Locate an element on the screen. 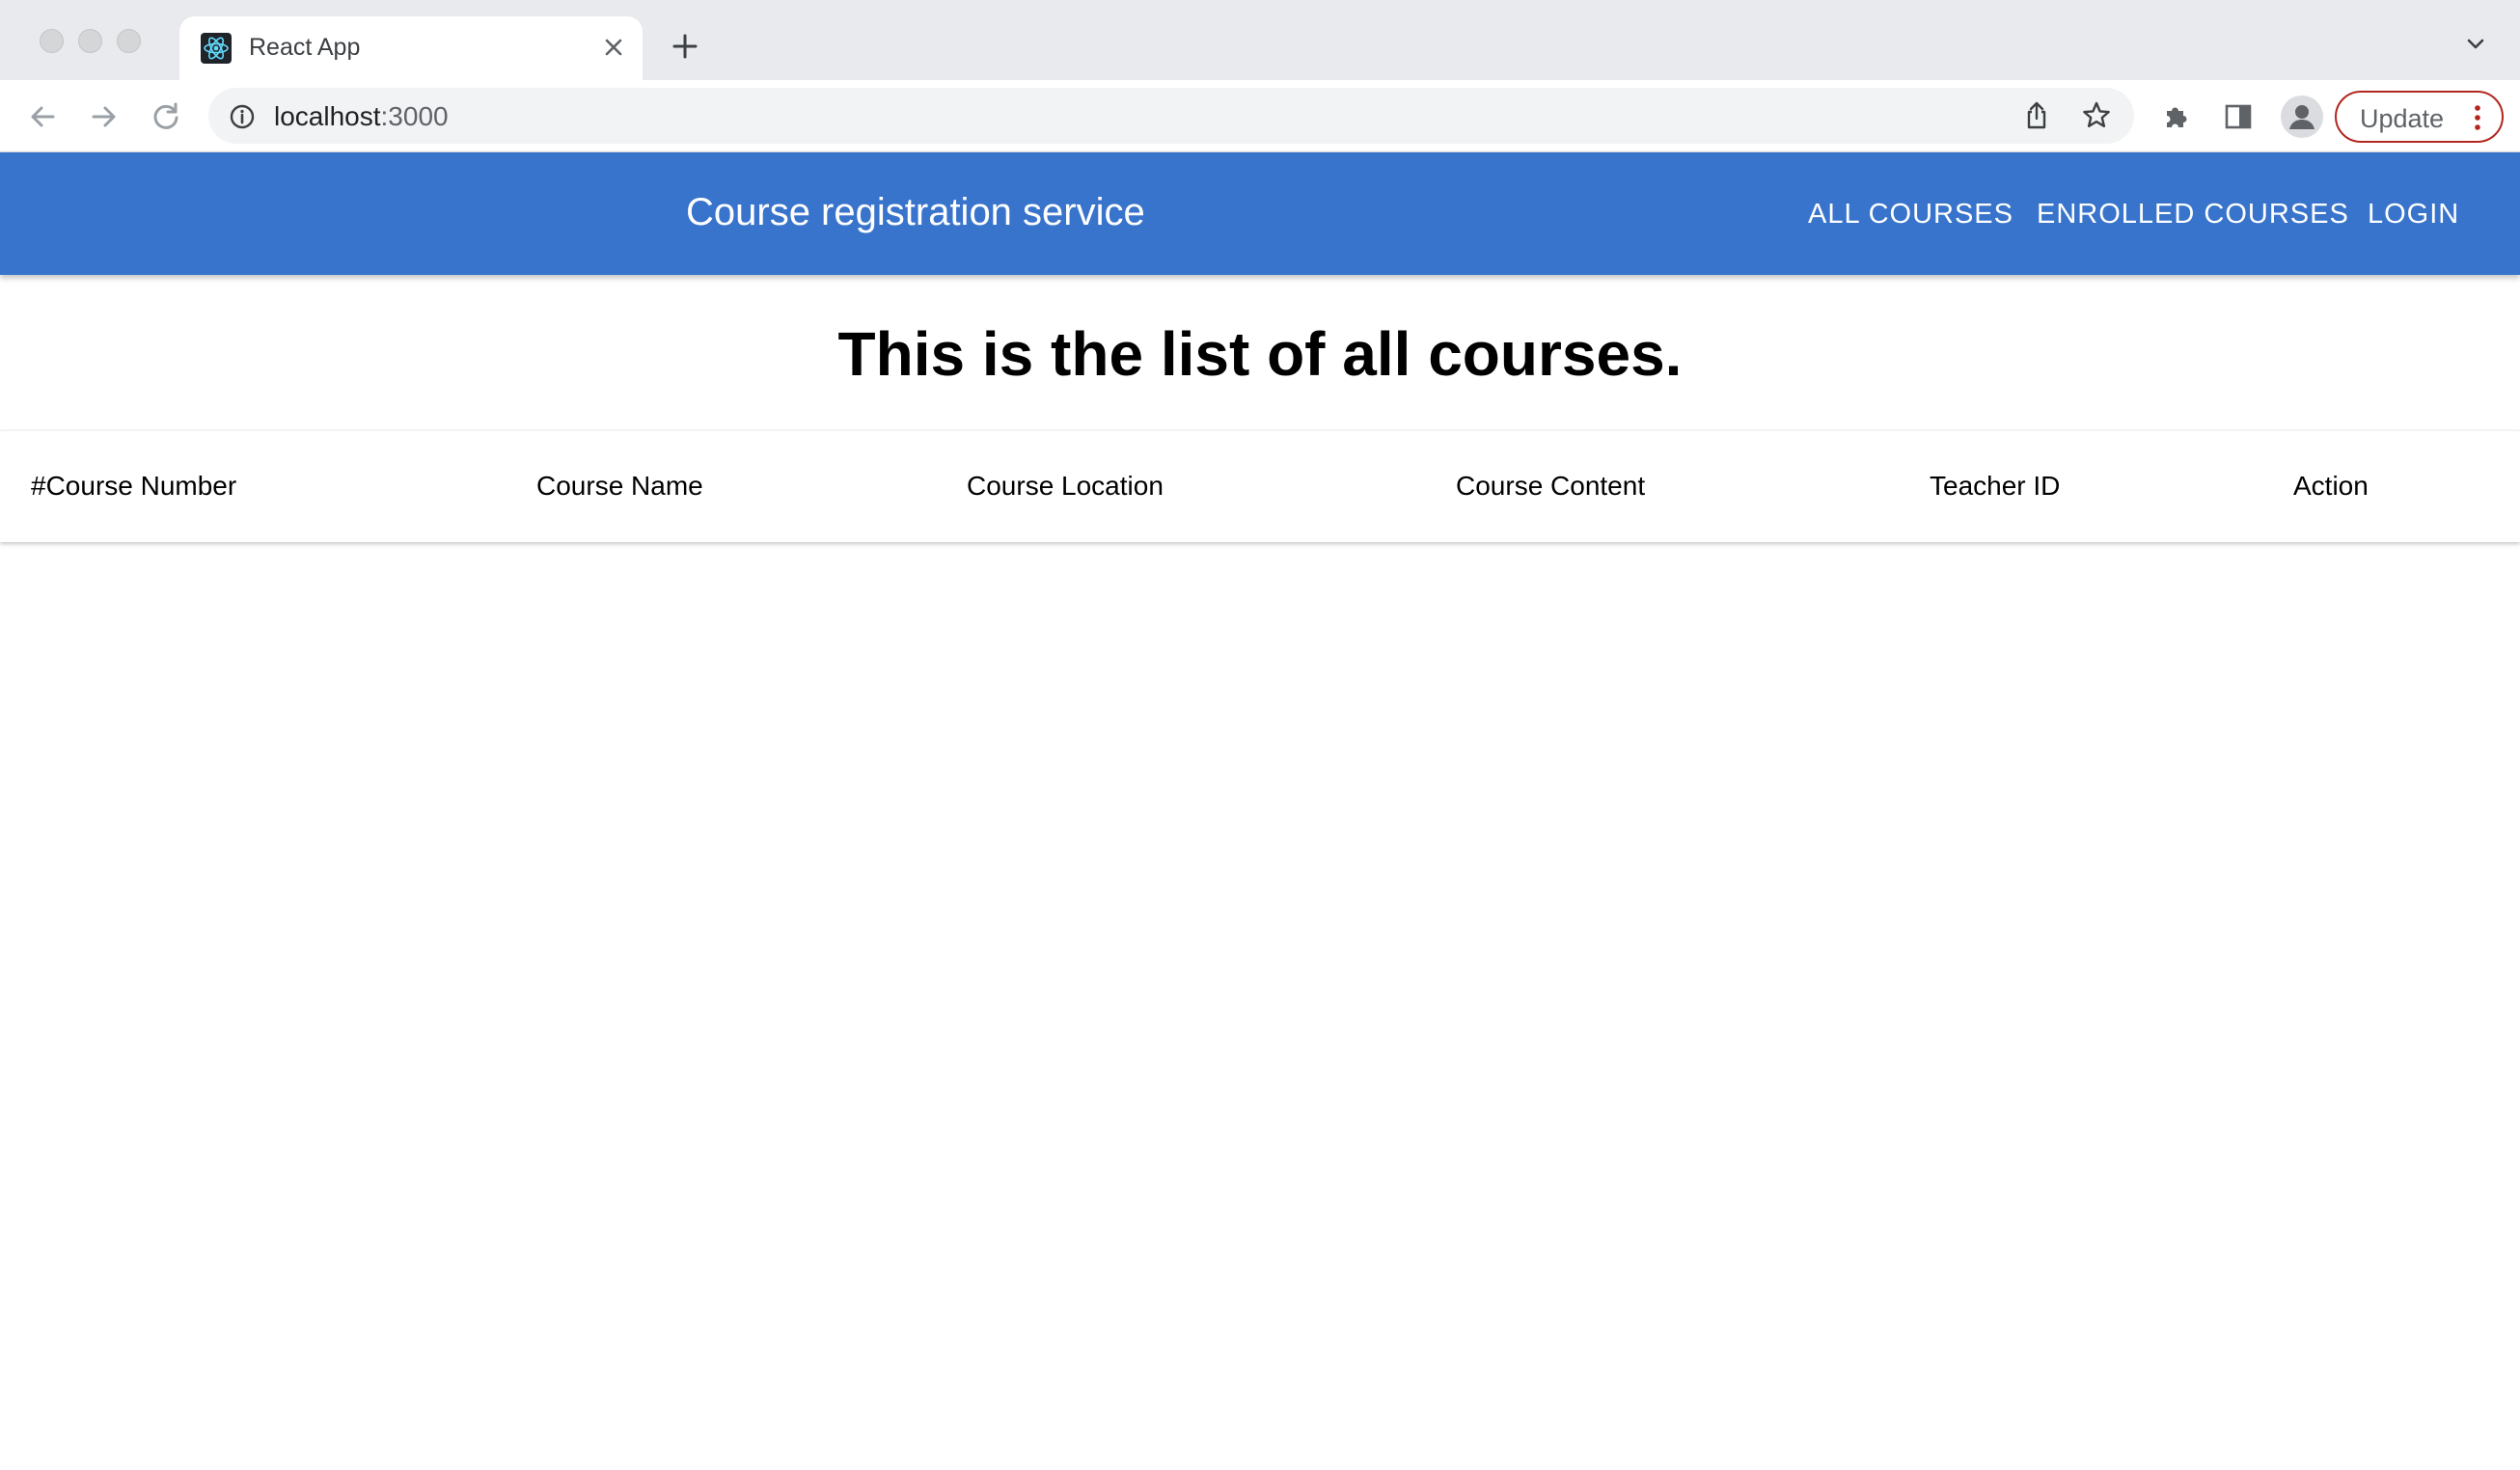  column-header-course-content: Course Content is located at coordinates (1551, 486).